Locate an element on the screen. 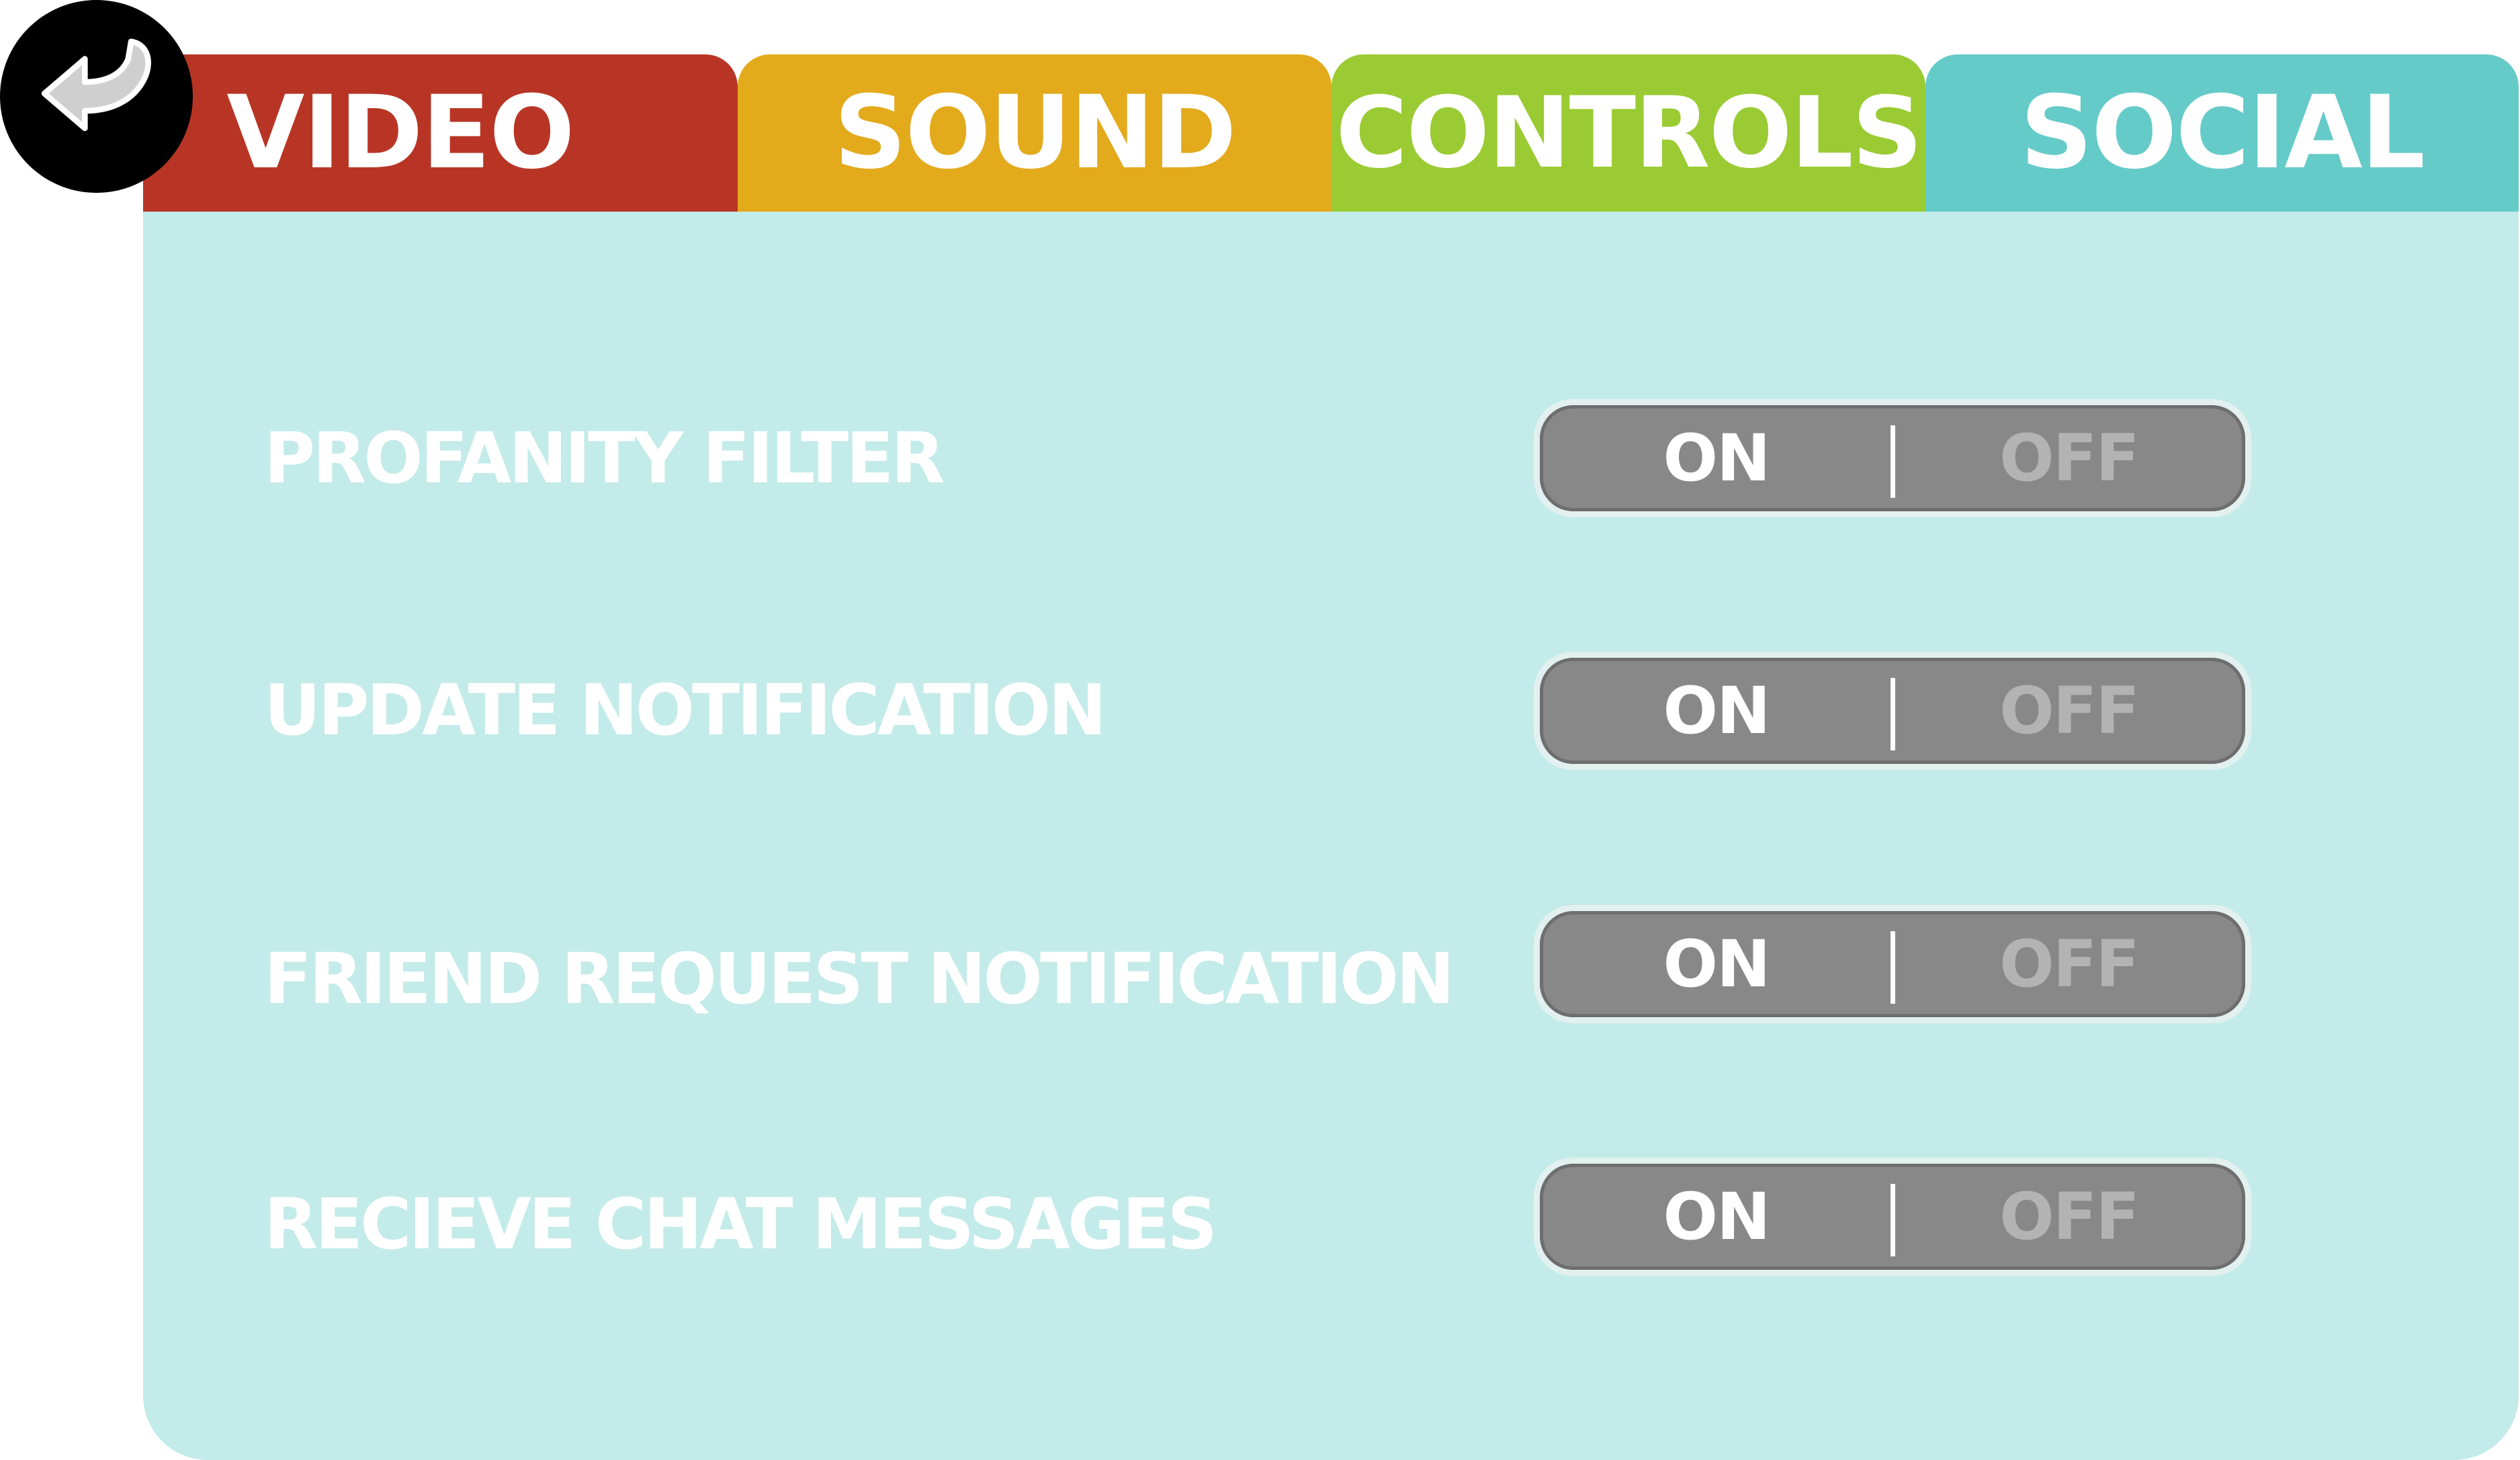  tab-social: SOCIAL is located at coordinates (2222, 133).